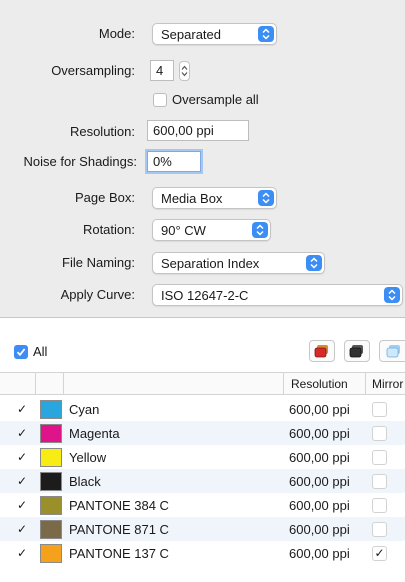  I want to click on mode-popup: Separated, so click(214, 34).